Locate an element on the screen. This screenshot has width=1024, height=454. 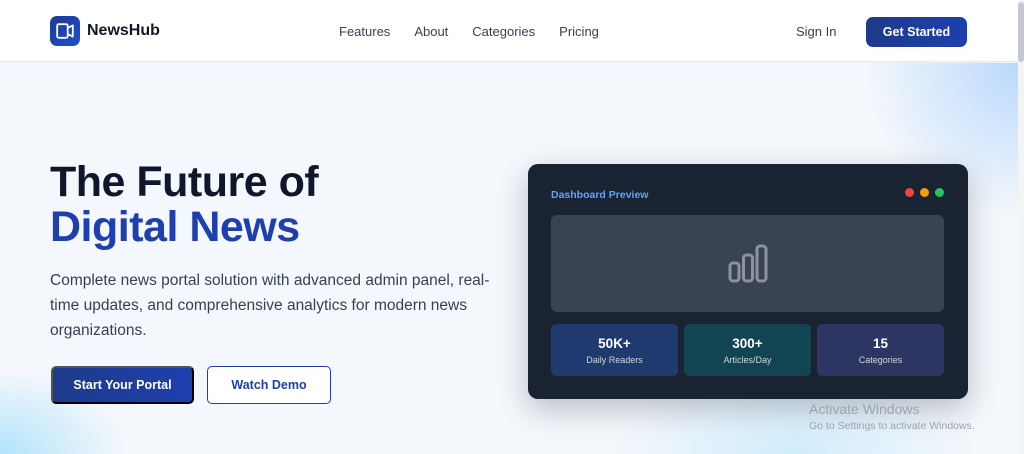
bar-chart-icon is located at coordinates (747, 263).